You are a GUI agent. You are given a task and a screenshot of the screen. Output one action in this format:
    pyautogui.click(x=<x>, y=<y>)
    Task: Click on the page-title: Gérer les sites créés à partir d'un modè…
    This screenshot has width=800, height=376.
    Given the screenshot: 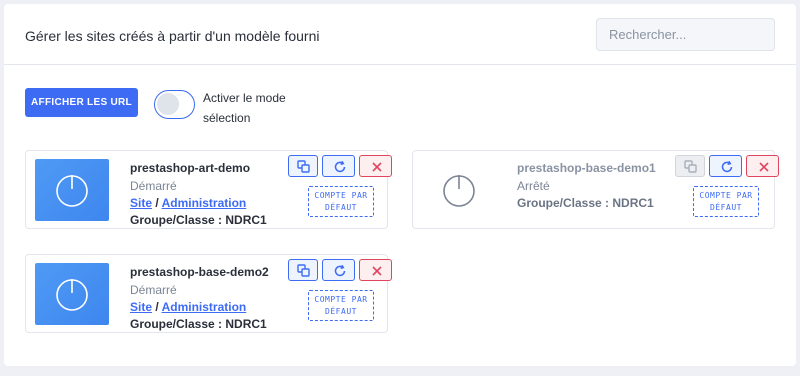 What is the action you would take?
    pyautogui.click(x=172, y=36)
    